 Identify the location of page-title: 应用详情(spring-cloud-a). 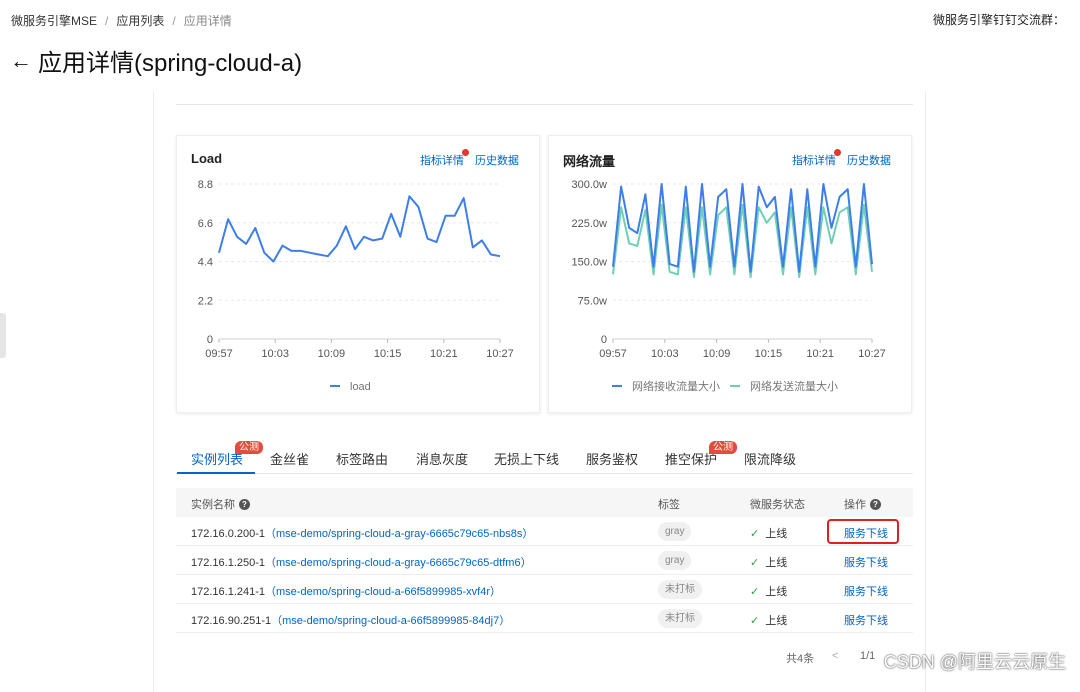
(170, 63).